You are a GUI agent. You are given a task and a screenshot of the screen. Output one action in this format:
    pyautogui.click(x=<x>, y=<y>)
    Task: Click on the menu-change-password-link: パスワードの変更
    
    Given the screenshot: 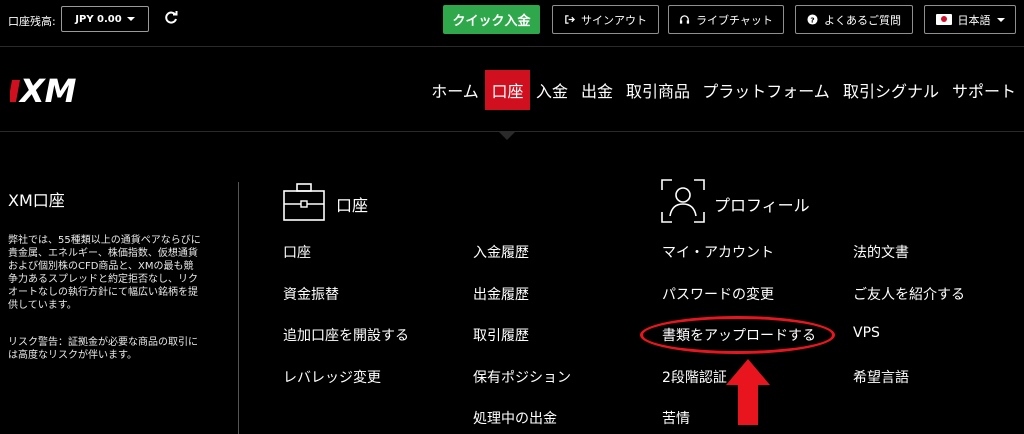 What is the action you would take?
    pyautogui.click(x=718, y=294)
    